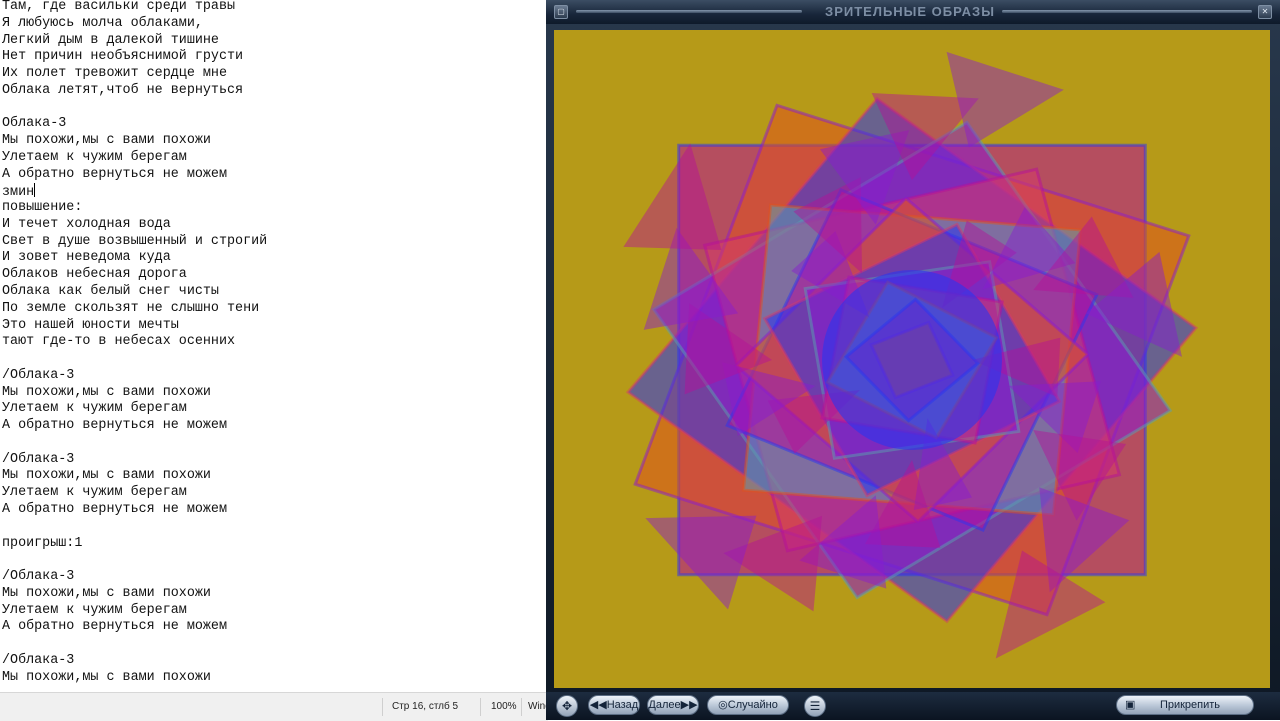 The image size is (1280, 721). Describe the element at coordinates (94, 275) in the screenshot. I see `editor-line: Облаков небесная дорога` at that location.